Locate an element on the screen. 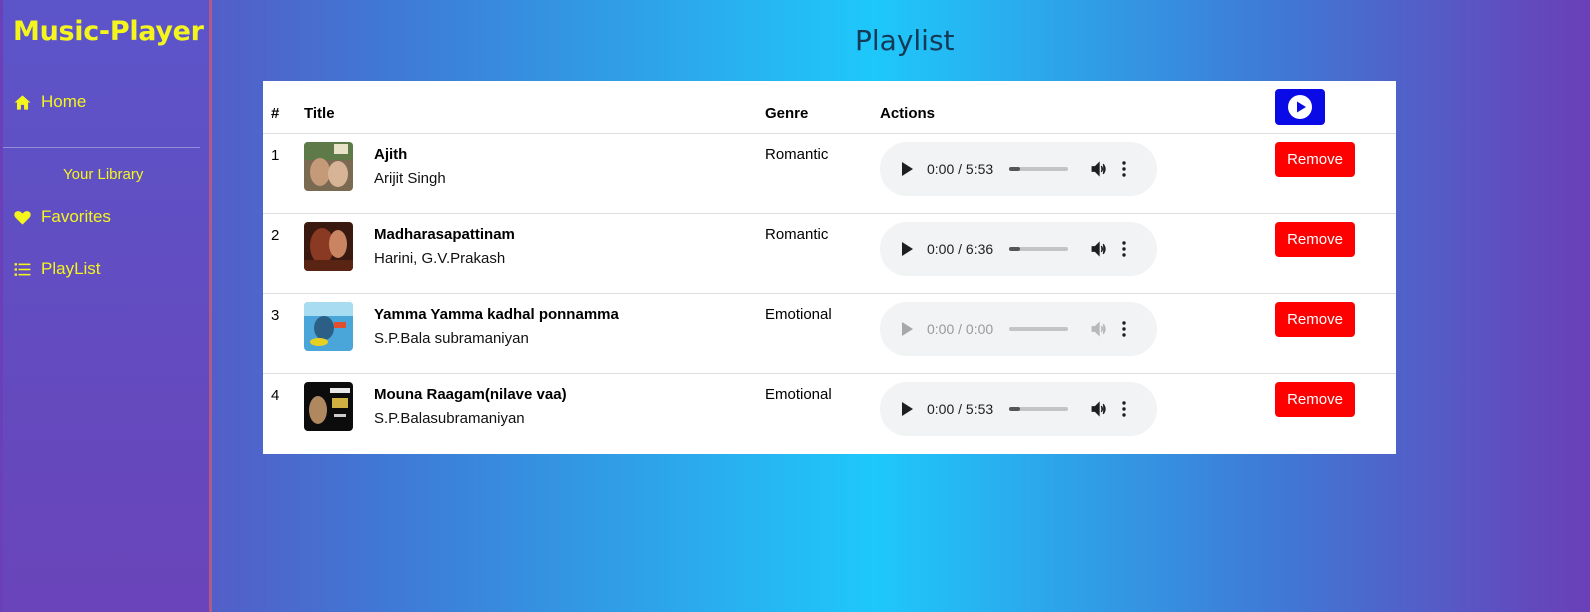 The width and height of the screenshot is (1590, 612). sidebar-item-favorites: Favorites is located at coordinates (62, 217).